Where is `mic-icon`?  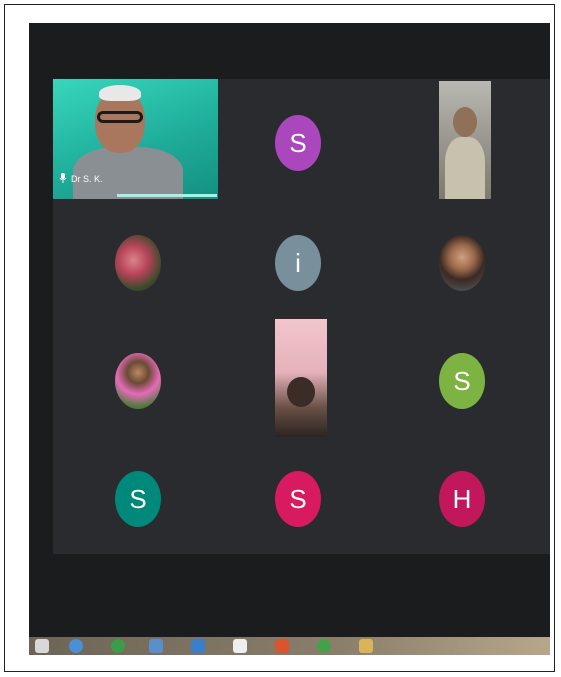 mic-icon is located at coordinates (63, 179).